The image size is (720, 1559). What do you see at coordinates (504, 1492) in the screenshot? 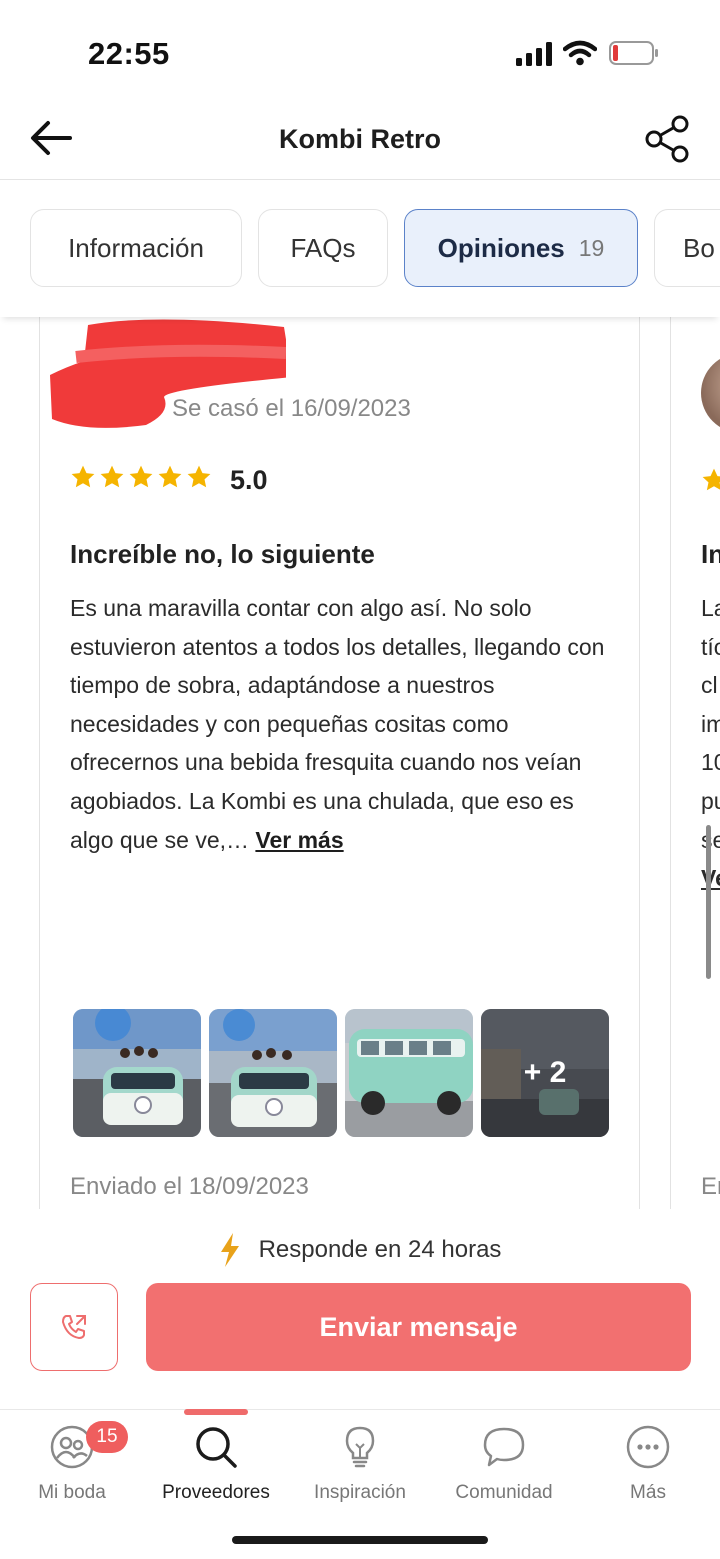
I see `nav-label: Comunidad` at bounding box center [504, 1492].